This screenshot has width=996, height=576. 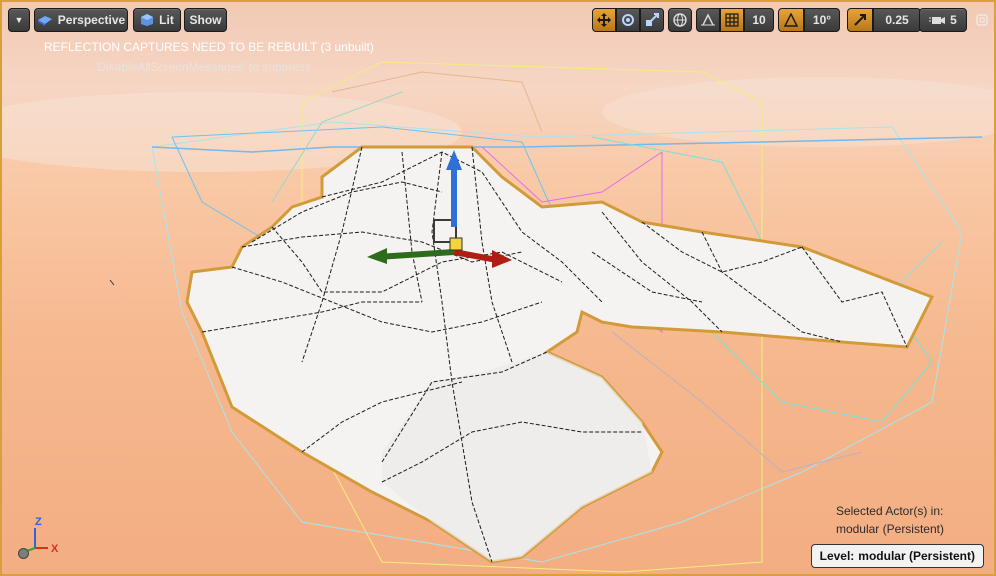 I want to click on scale-icon, so click(x=652, y=19).